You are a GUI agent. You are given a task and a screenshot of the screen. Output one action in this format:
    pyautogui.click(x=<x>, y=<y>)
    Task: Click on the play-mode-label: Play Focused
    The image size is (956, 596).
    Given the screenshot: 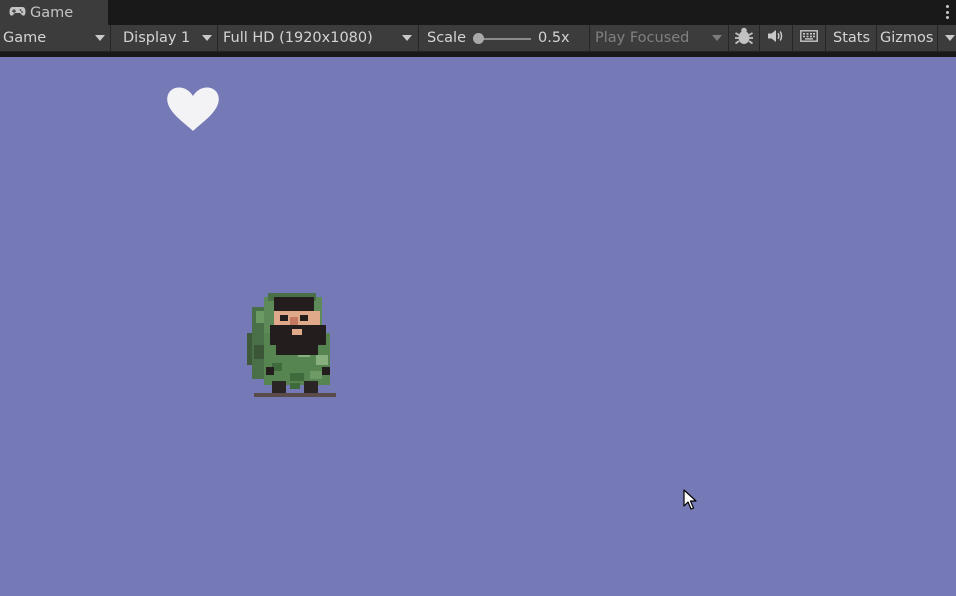 What is the action you would take?
    pyautogui.click(x=642, y=38)
    